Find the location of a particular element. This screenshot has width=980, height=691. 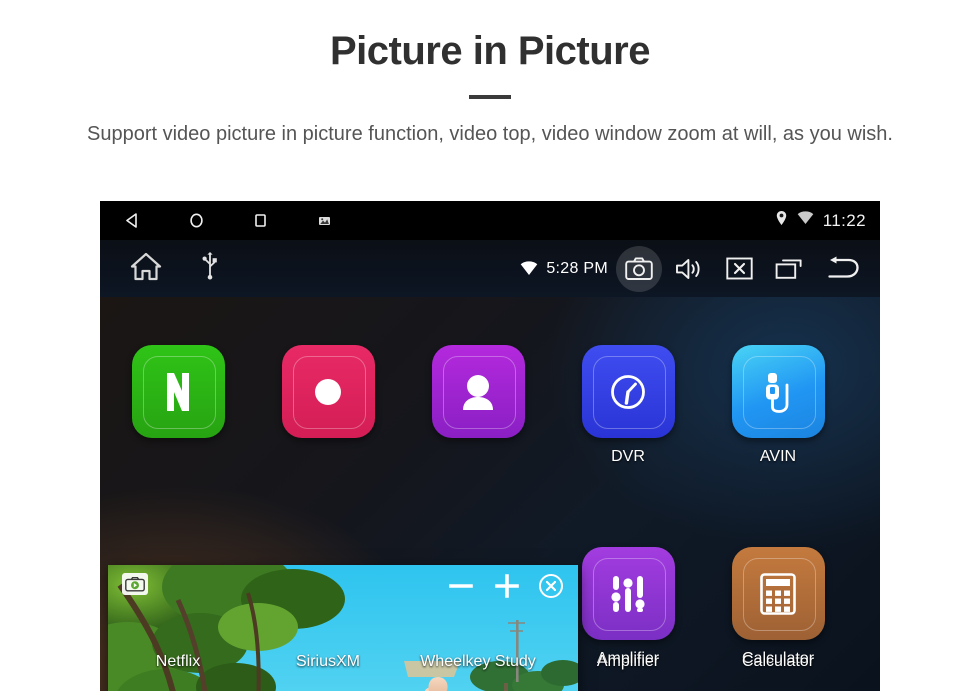

calculator-icon is located at coordinates (778, 593).